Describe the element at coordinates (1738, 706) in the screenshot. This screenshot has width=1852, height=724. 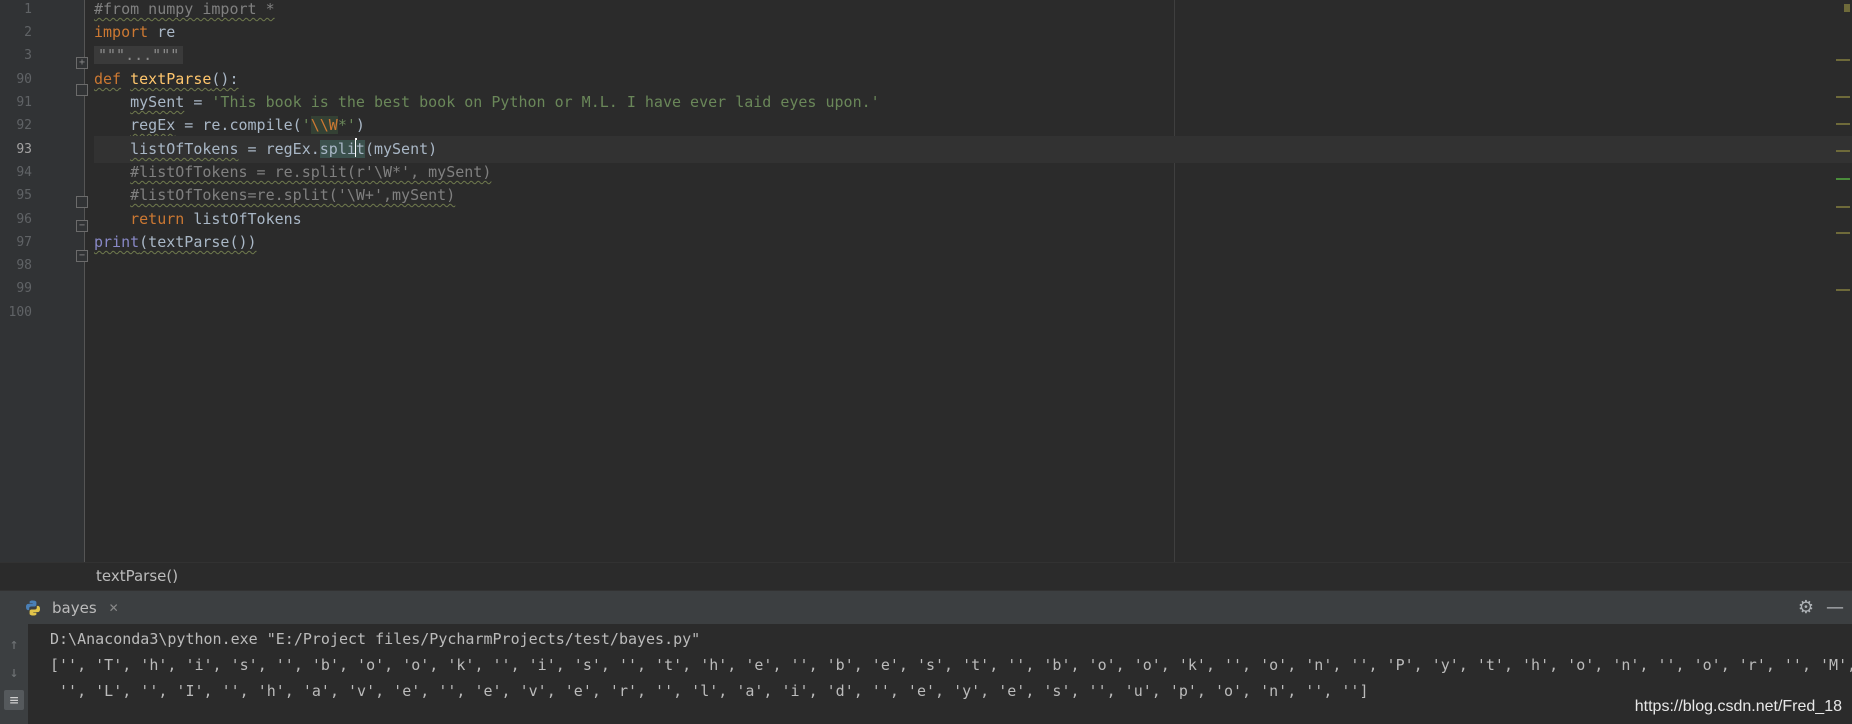
I see `watermark: https://blog.csdn.net/Fred_18` at that location.